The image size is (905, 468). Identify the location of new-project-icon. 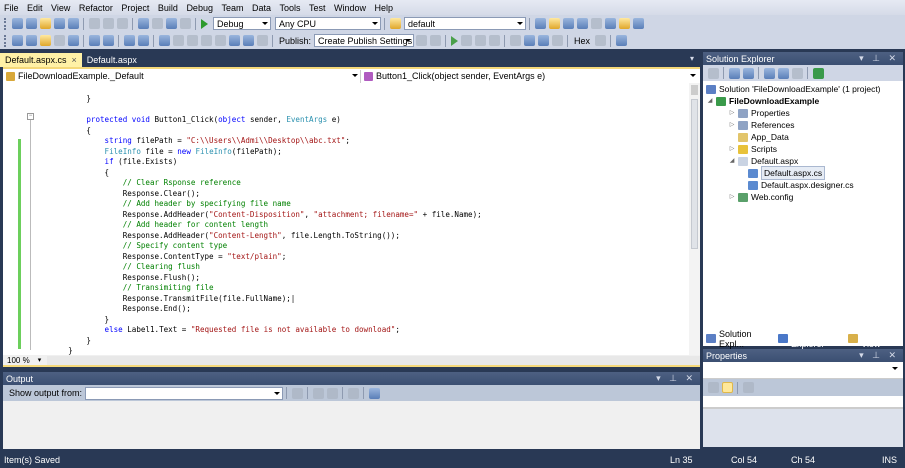
(17, 23).